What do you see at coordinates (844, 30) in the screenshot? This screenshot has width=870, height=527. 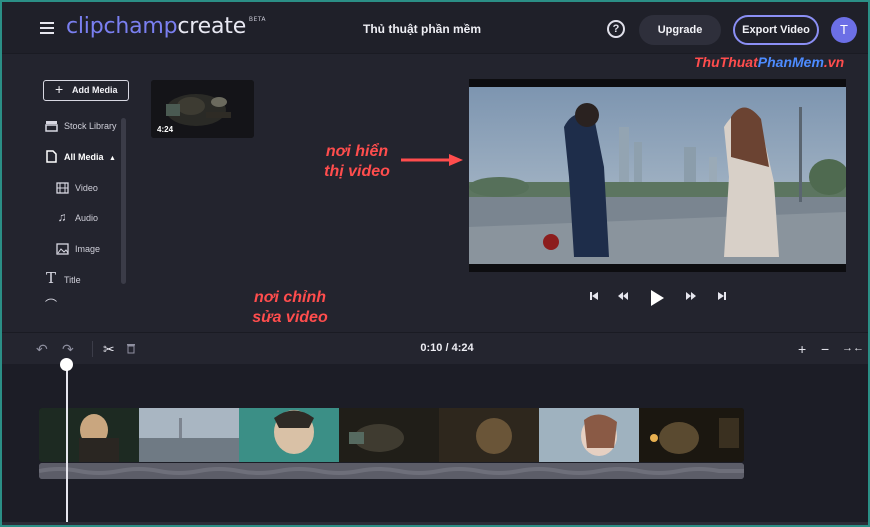 I see `user-avatar: T` at bounding box center [844, 30].